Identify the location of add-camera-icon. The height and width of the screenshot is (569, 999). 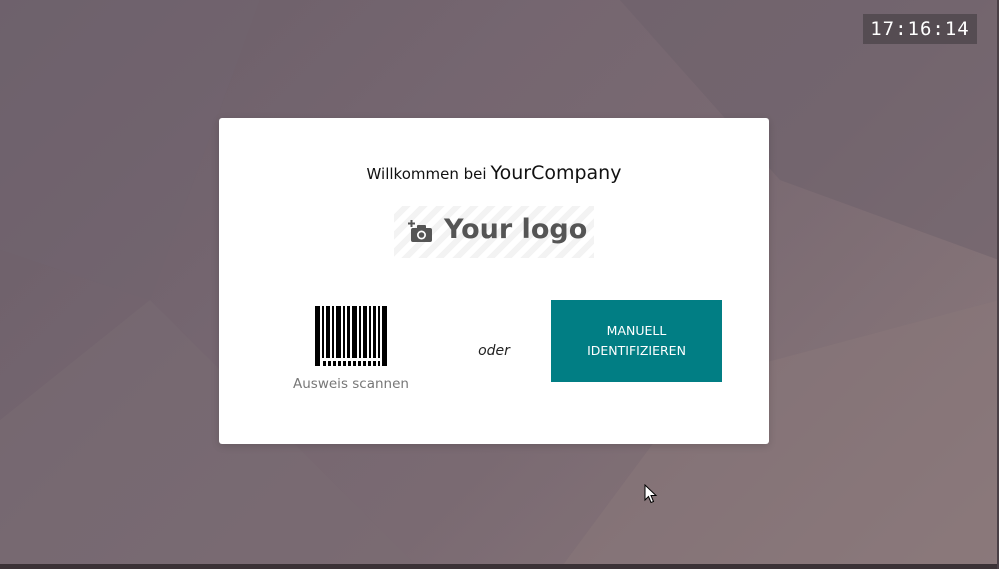
(420, 231).